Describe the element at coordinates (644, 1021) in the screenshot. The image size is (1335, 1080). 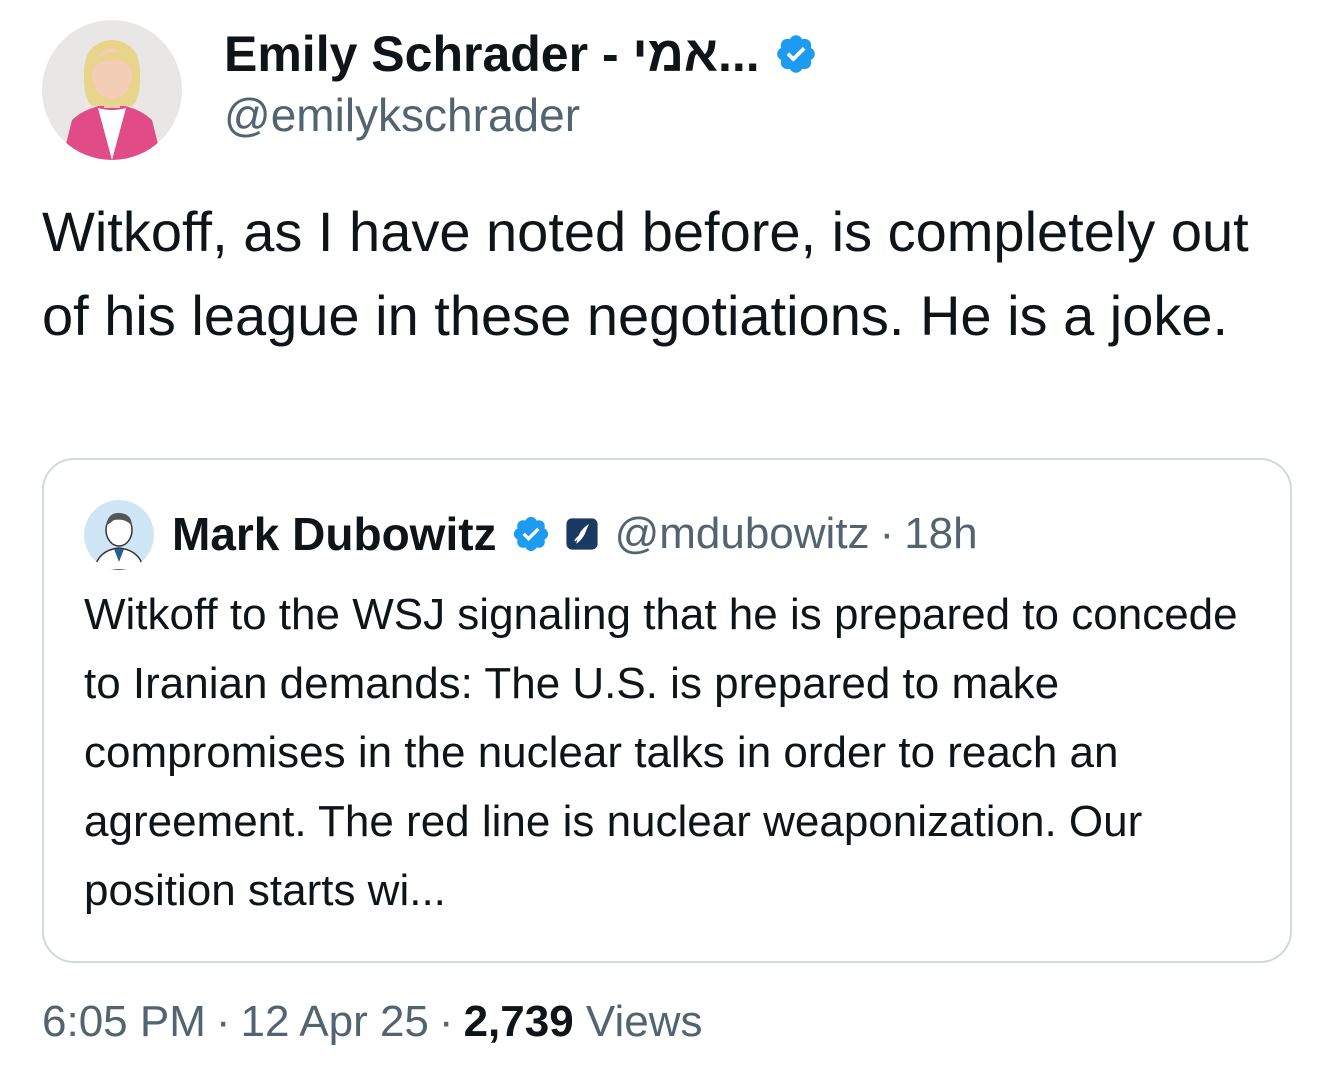
I see `views-label: Views` at that location.